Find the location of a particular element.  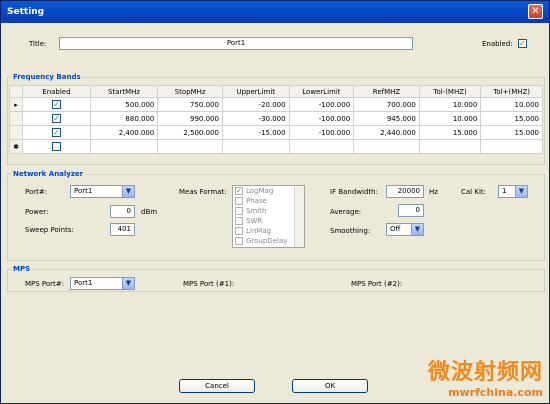

sweep-points-label: Sweep Points: is located at coordinates (49, 230).